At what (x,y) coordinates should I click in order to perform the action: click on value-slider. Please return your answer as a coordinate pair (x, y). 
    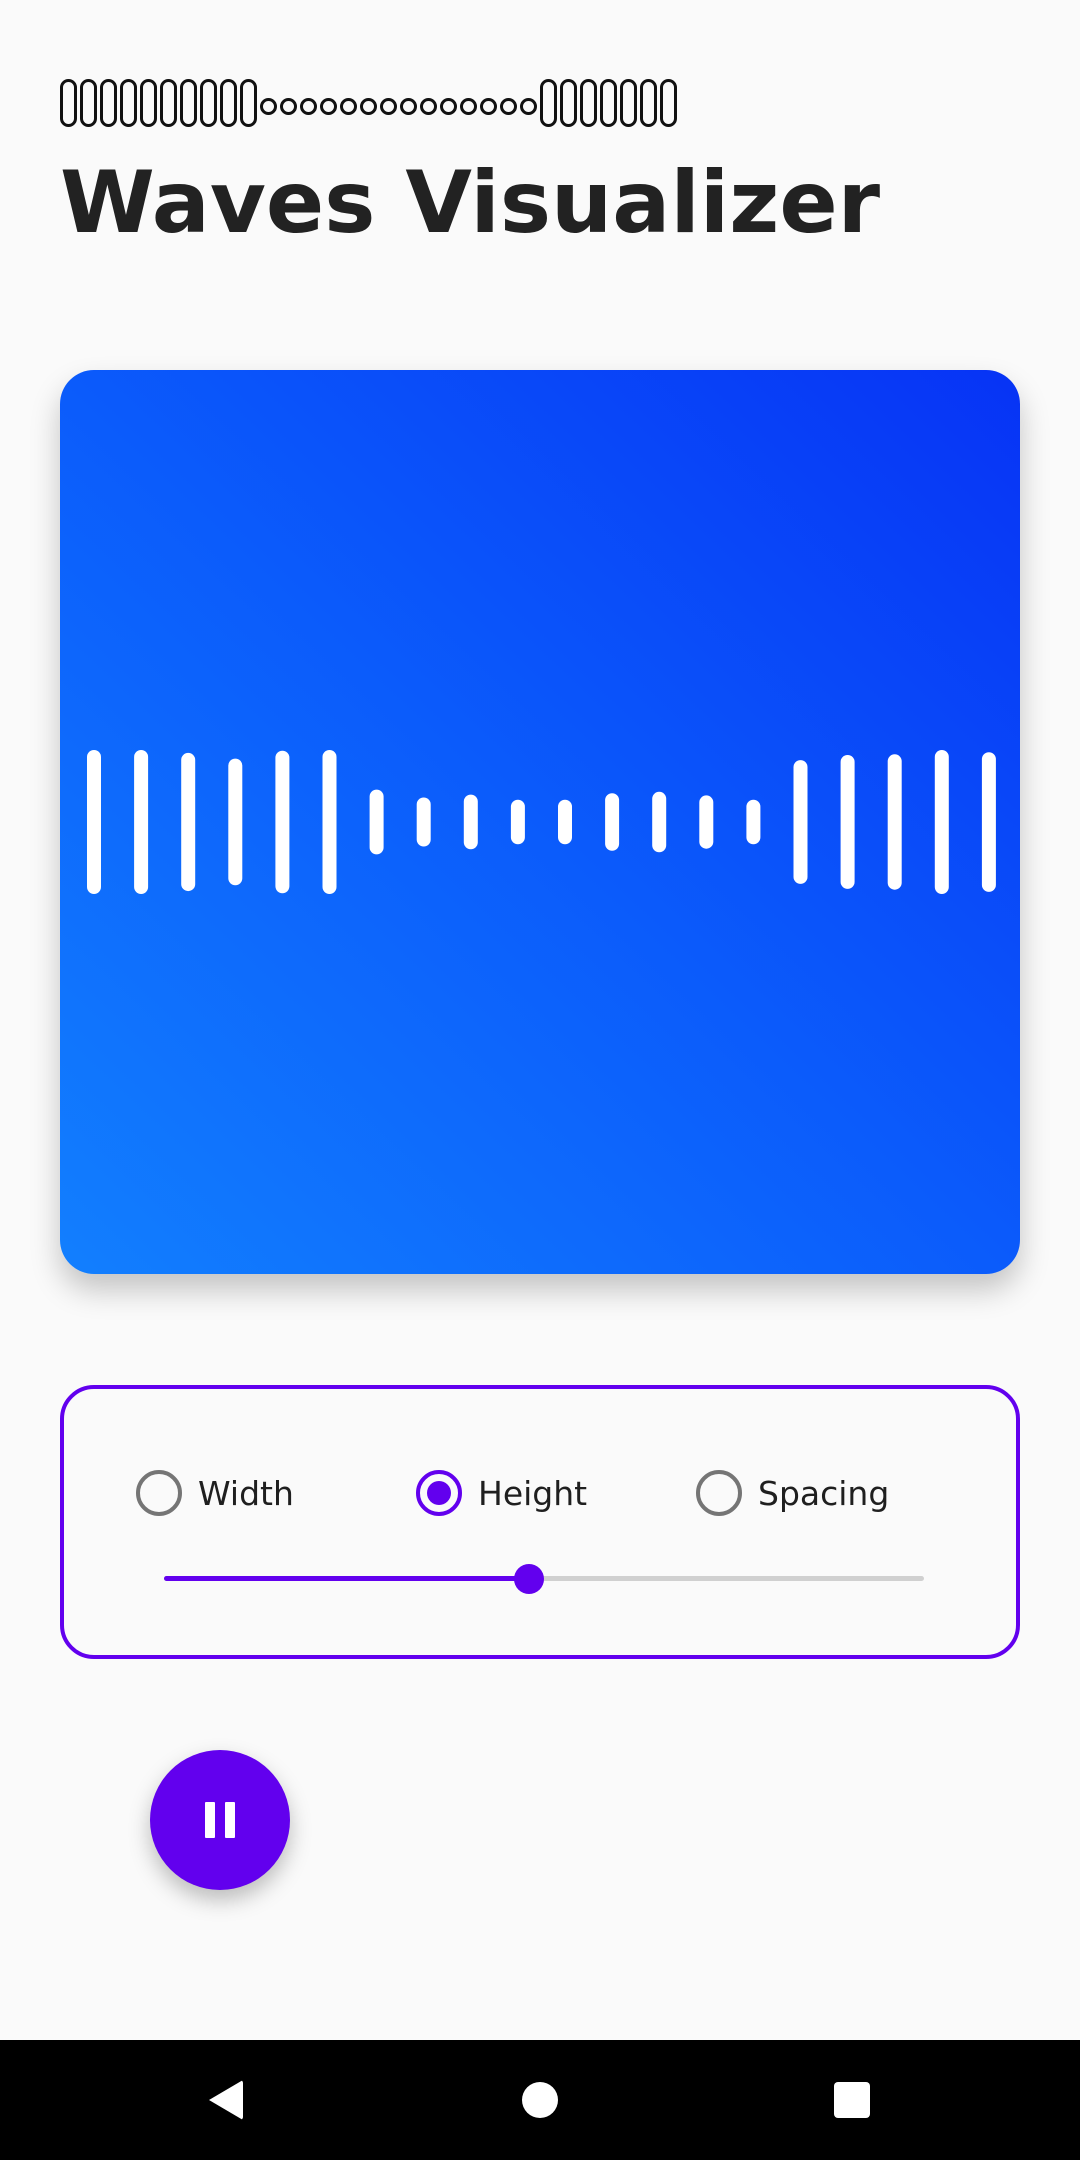
    Looking at the image, I should click on (544, 1579).